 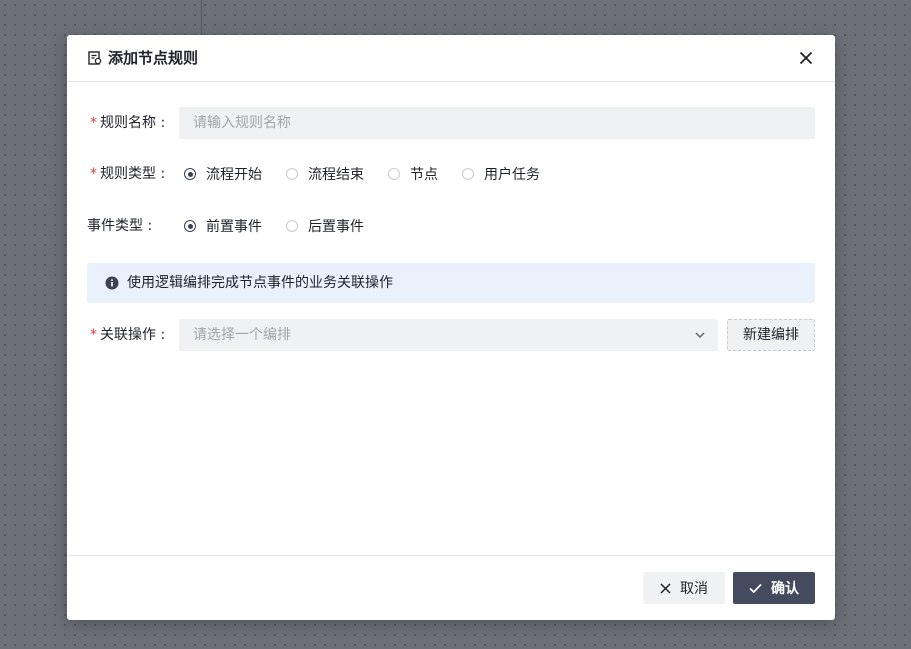 What do you see at coordinates (260, 283) in the screenshot?
I see `info-alert-text: 使用逻辑编排完成节点事件的业务关联操作` at bounding box center [260, 283].